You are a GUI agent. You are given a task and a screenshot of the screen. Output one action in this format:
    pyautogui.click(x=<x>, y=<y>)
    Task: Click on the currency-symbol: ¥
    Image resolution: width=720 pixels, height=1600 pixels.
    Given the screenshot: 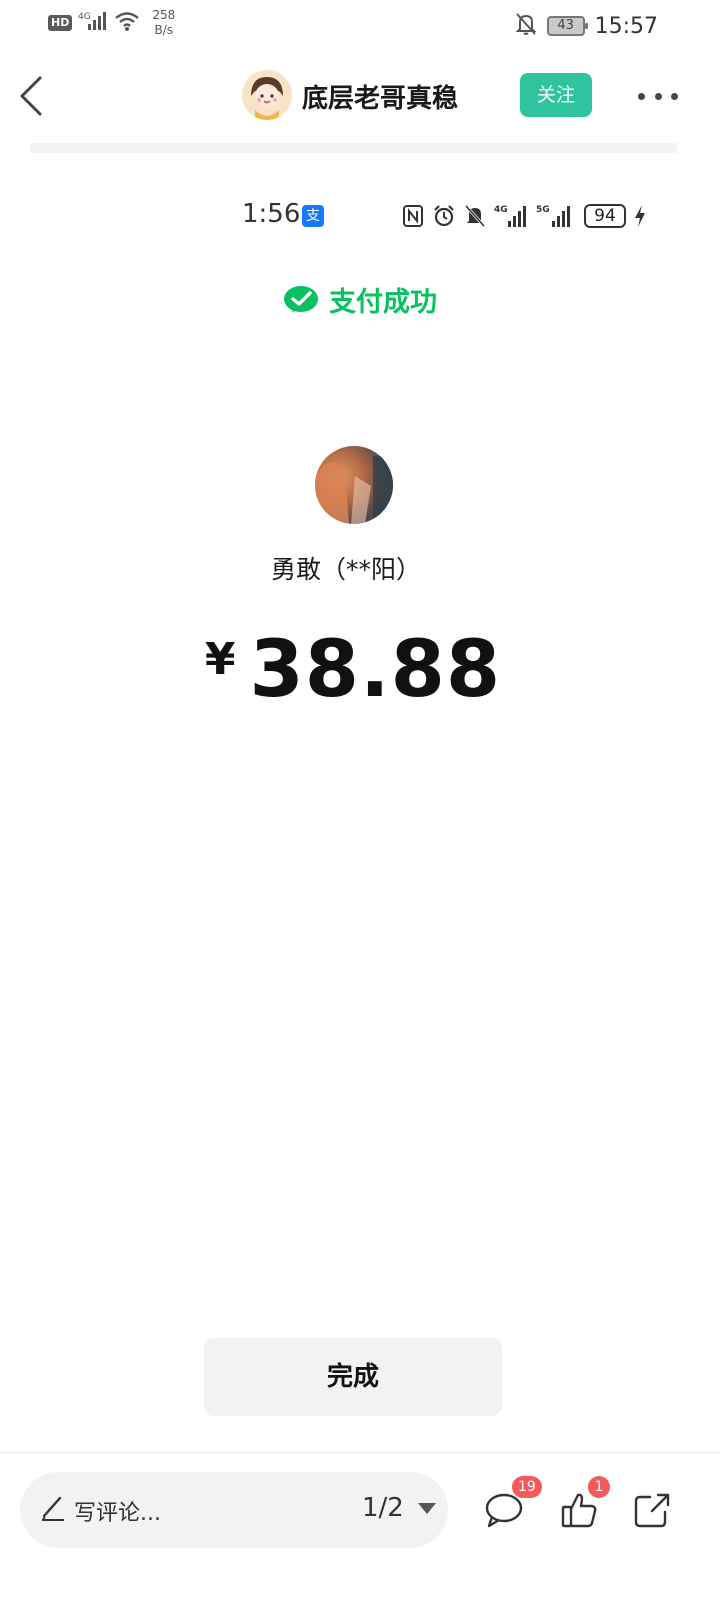 What is the action you would take?
    pyautogui.click(x=220, y=659)
    